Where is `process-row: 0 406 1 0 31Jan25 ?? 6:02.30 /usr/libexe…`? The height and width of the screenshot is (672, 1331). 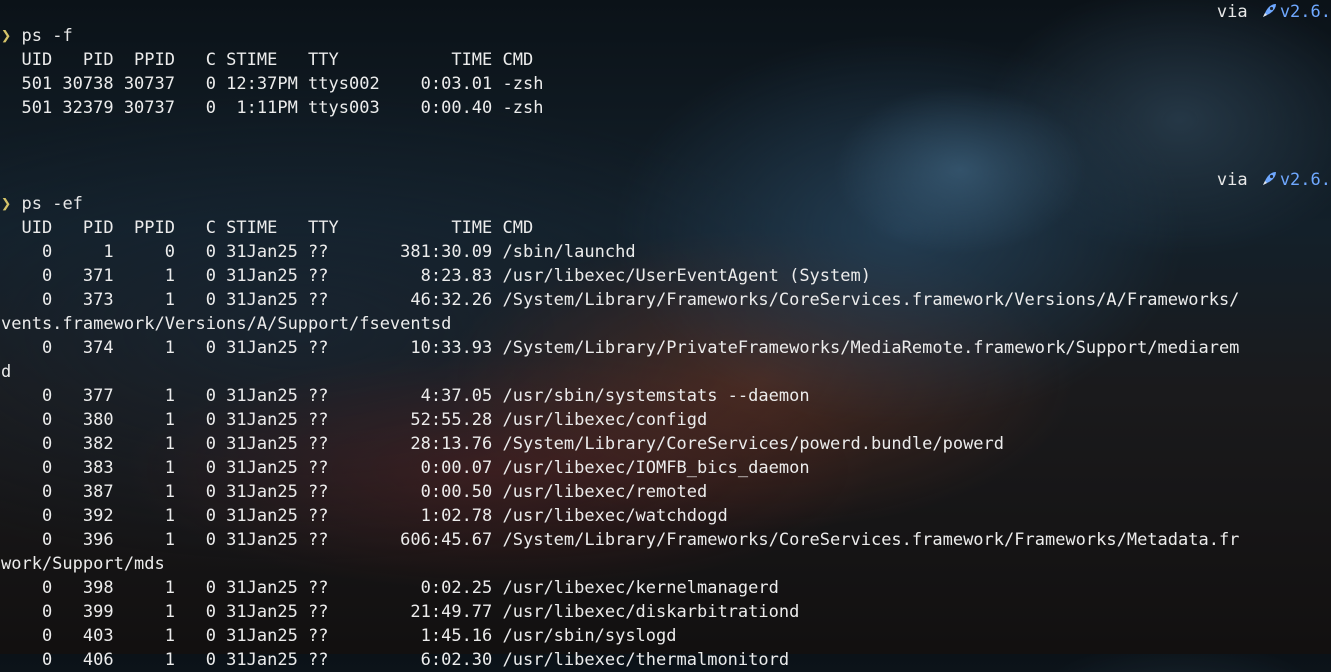
process-row: 0 406 1 0 31Jan25 ?? 6:02.30 /usr/libexe… is located at coordinates (395, 660).